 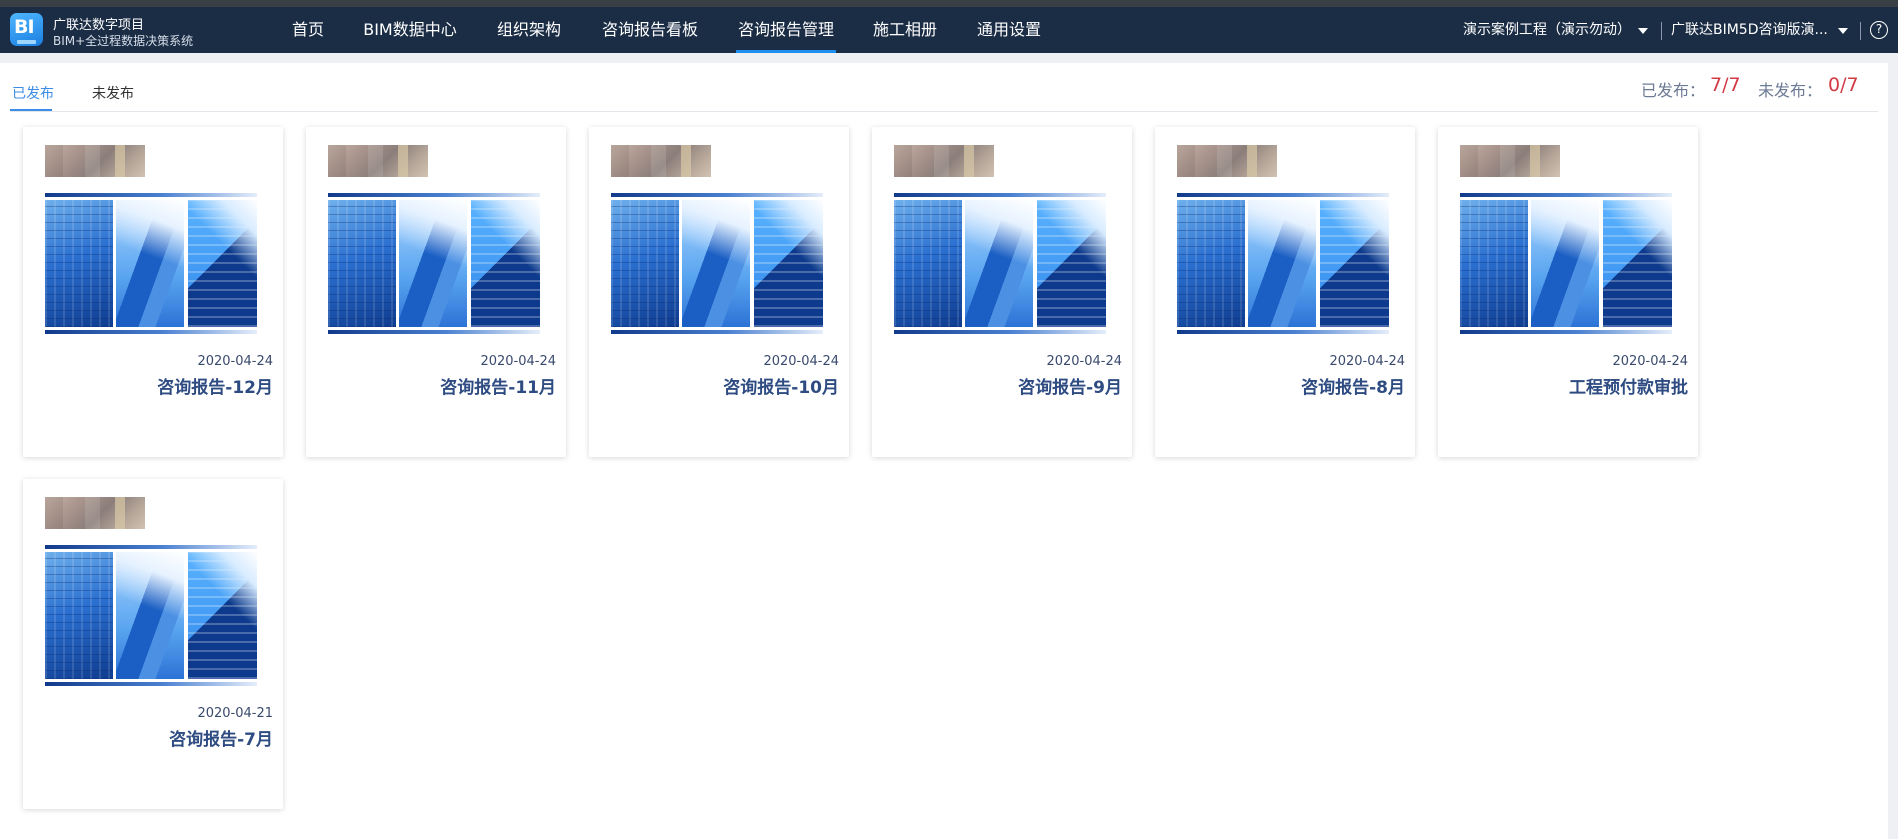 What do you see at coordinates (26, 42) in the screenshot?
I see `logo-underline` at bounding box center [26, 42].